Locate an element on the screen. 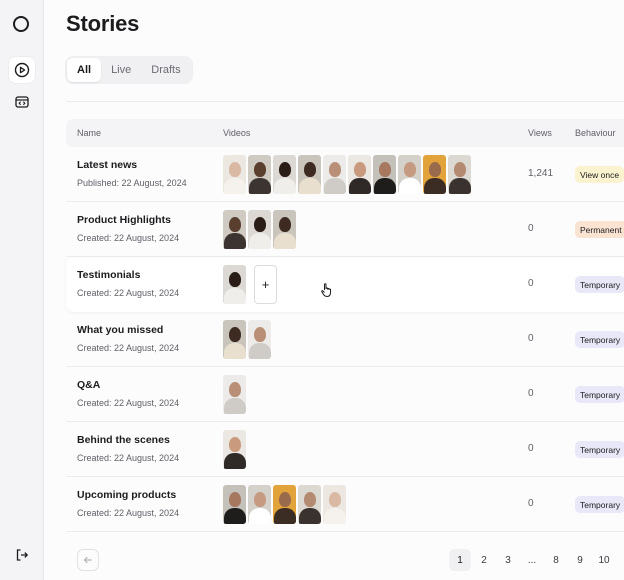 Image resolution: width=624 pixels, height=580 pixels. behaviour-badge: View once is located at coordinates (599, 174).